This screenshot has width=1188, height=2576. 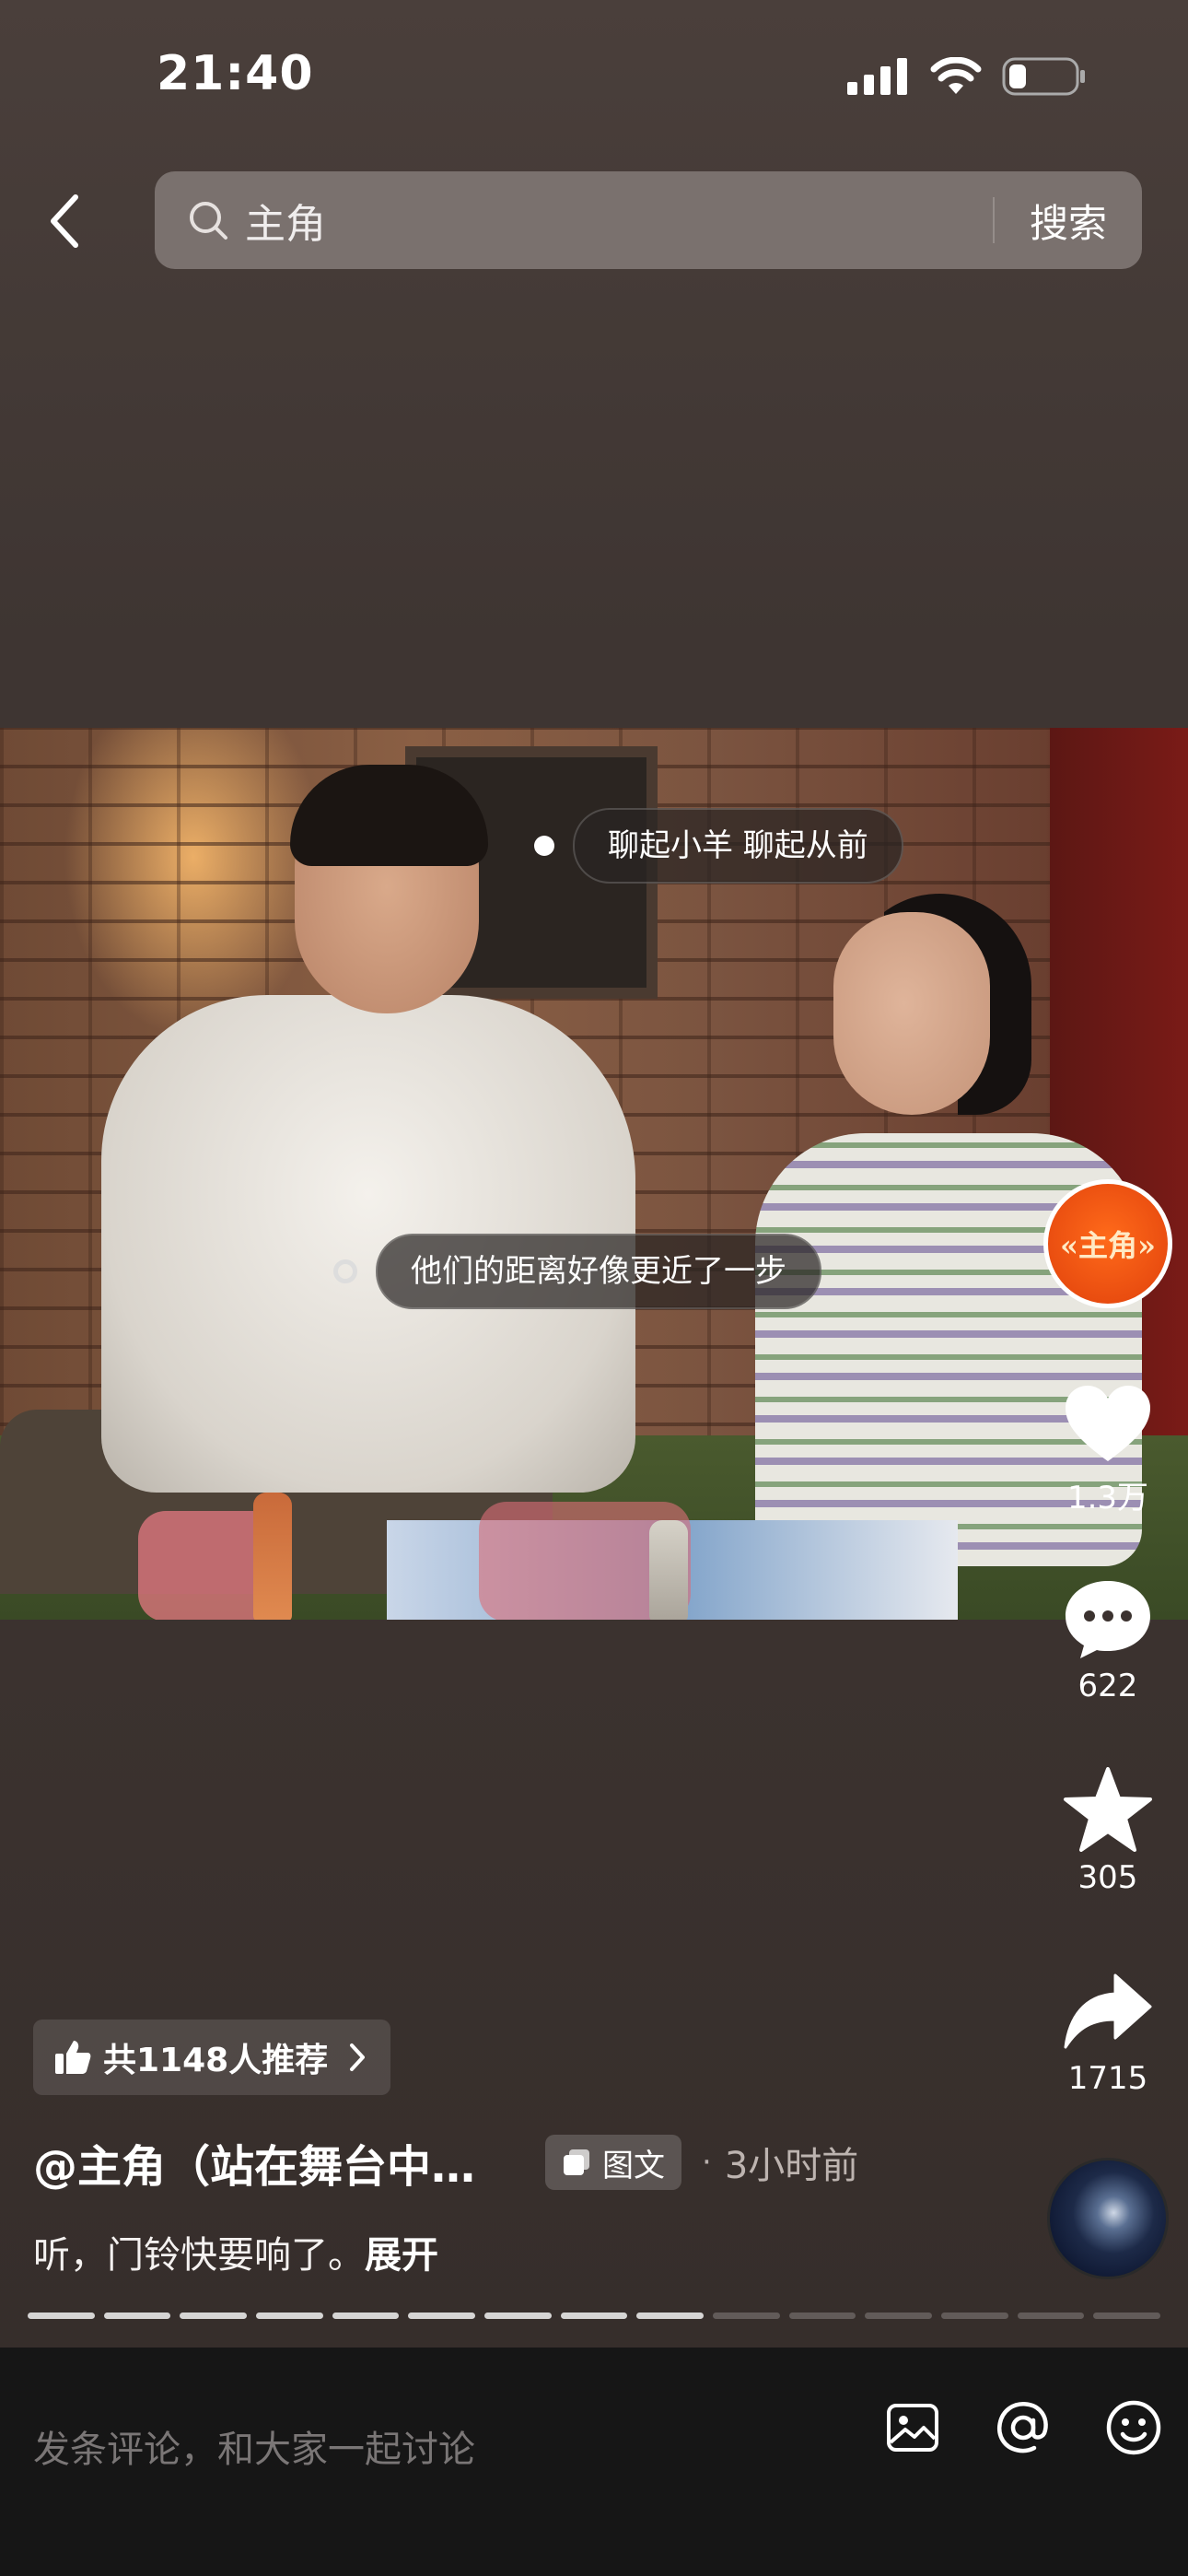 I want to click on favorite-count: 305, so click(x=1107, y=1877).